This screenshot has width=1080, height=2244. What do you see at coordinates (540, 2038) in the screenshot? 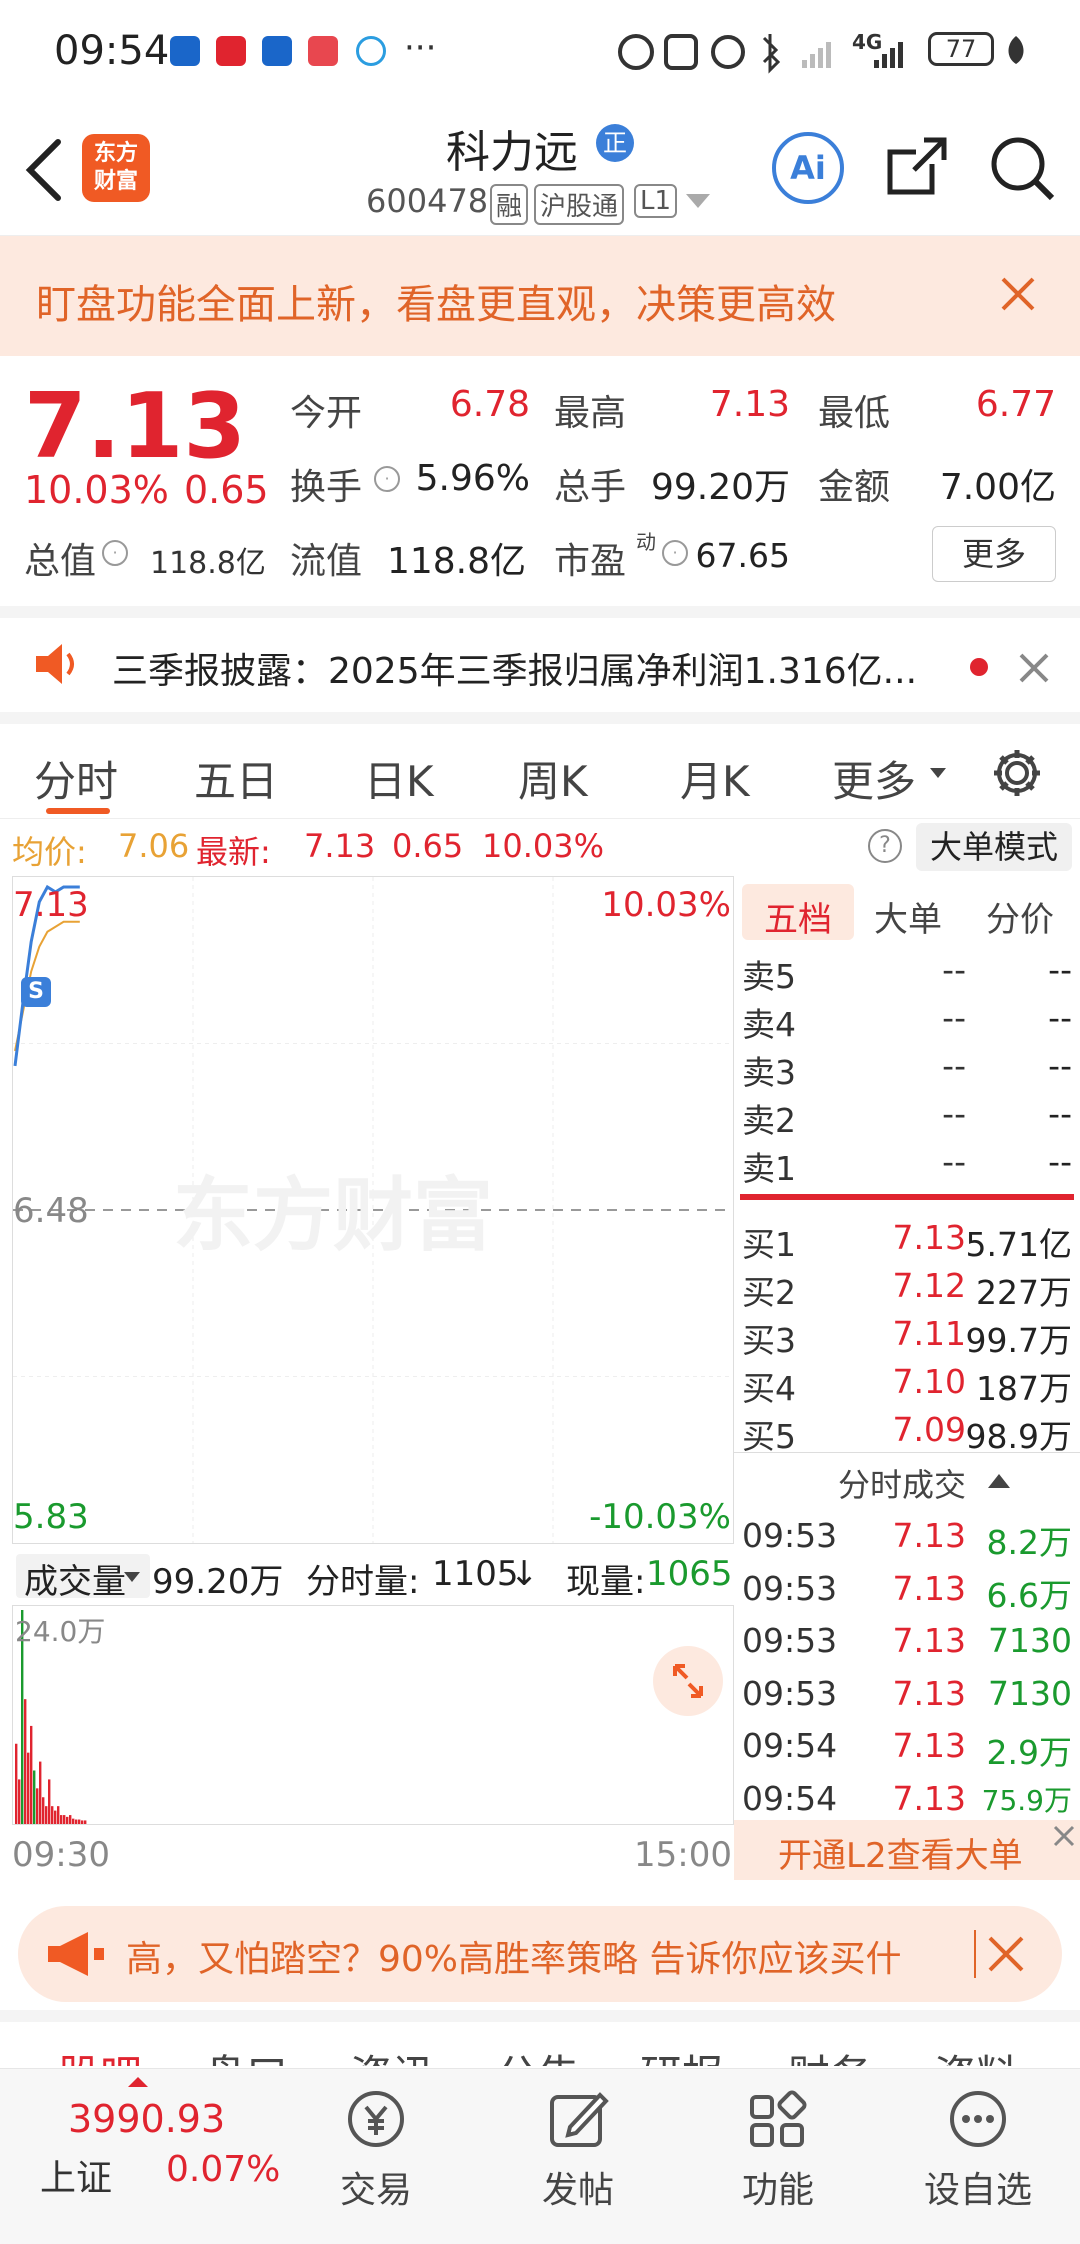
I see `detail-tabs: 股吧 盘口 资讯 公告 研报 财务 资料` at bounding box center [540, 2038].